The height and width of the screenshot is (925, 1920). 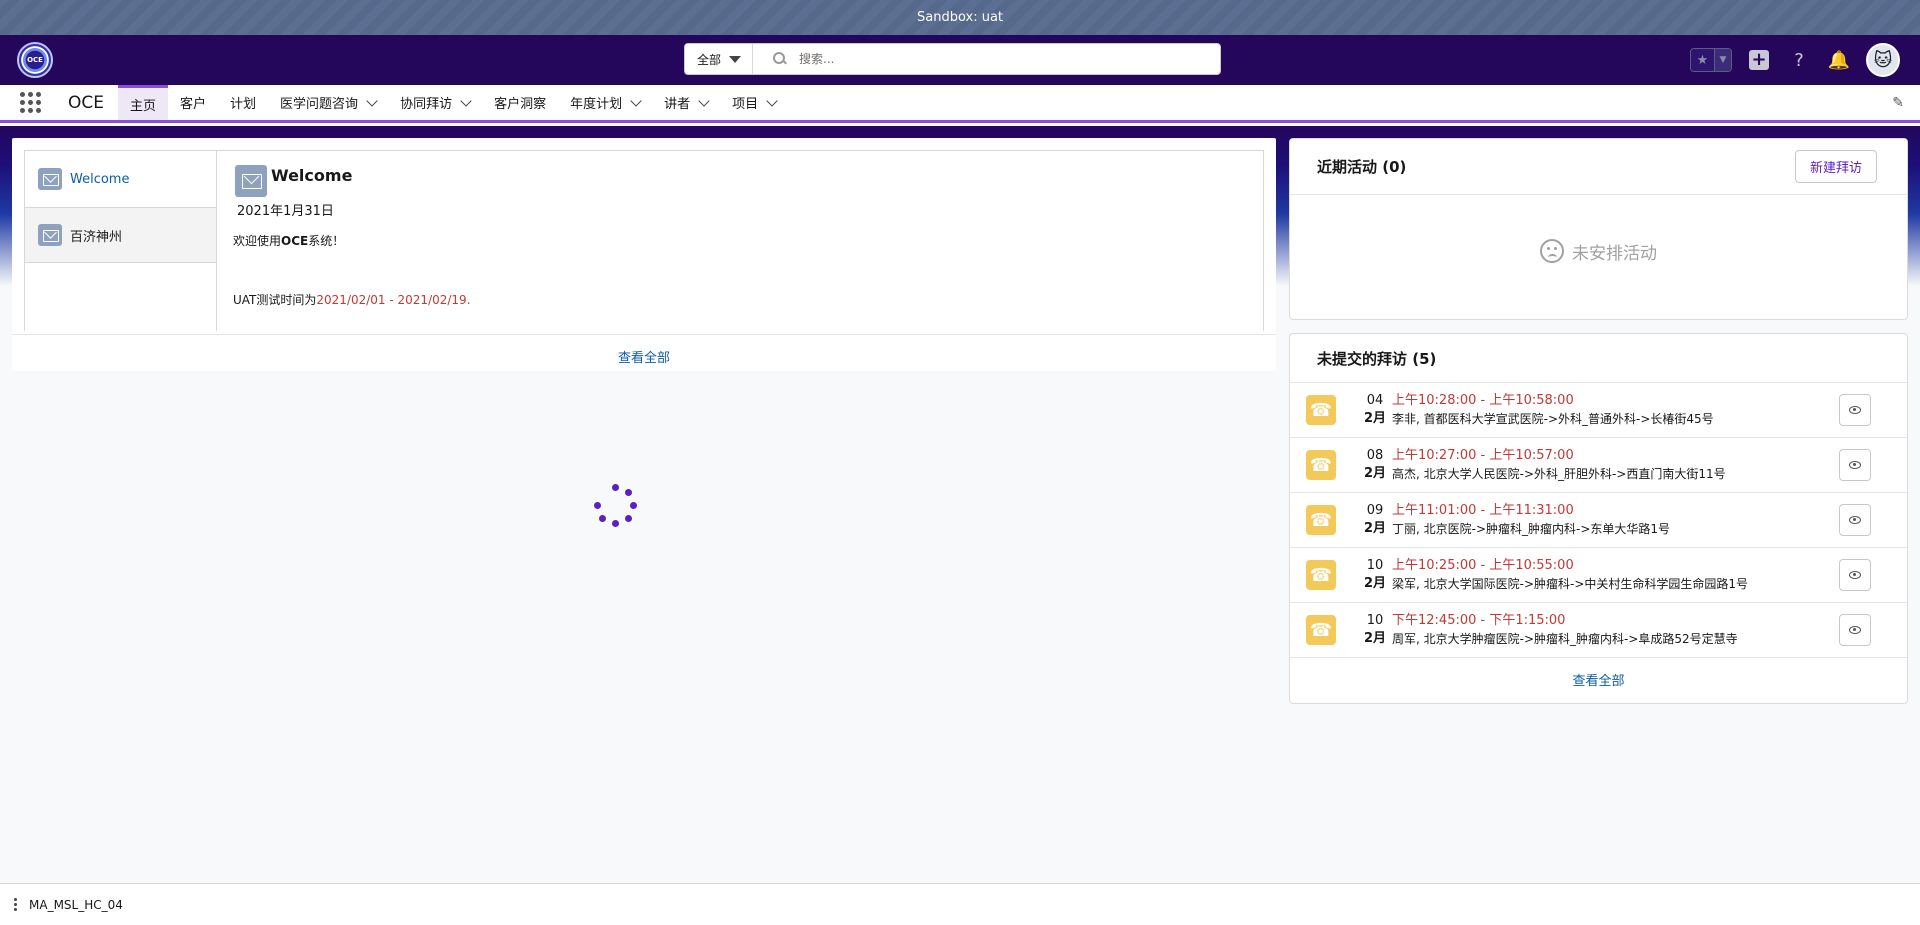 I want to click on kebab-menu-icon, so click(x=15, y=904).